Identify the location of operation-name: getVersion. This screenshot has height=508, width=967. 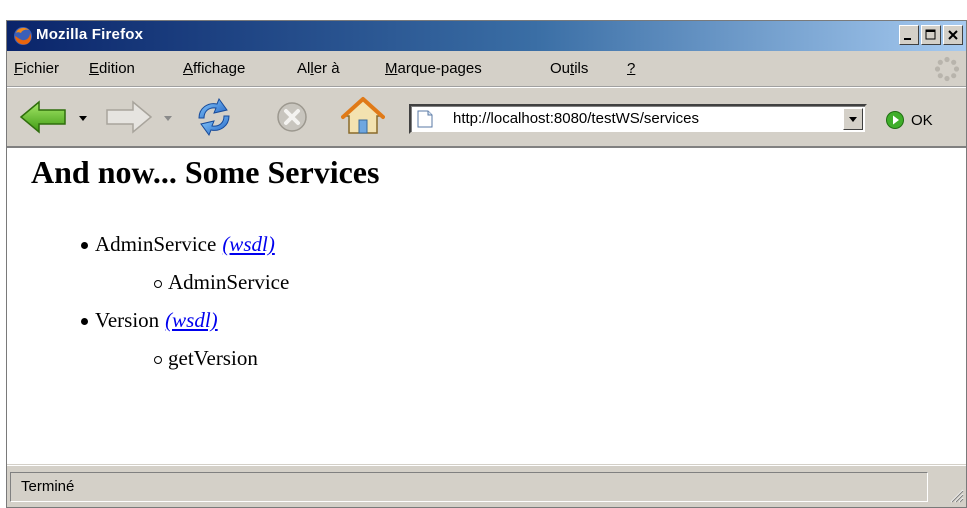
(213, 358).